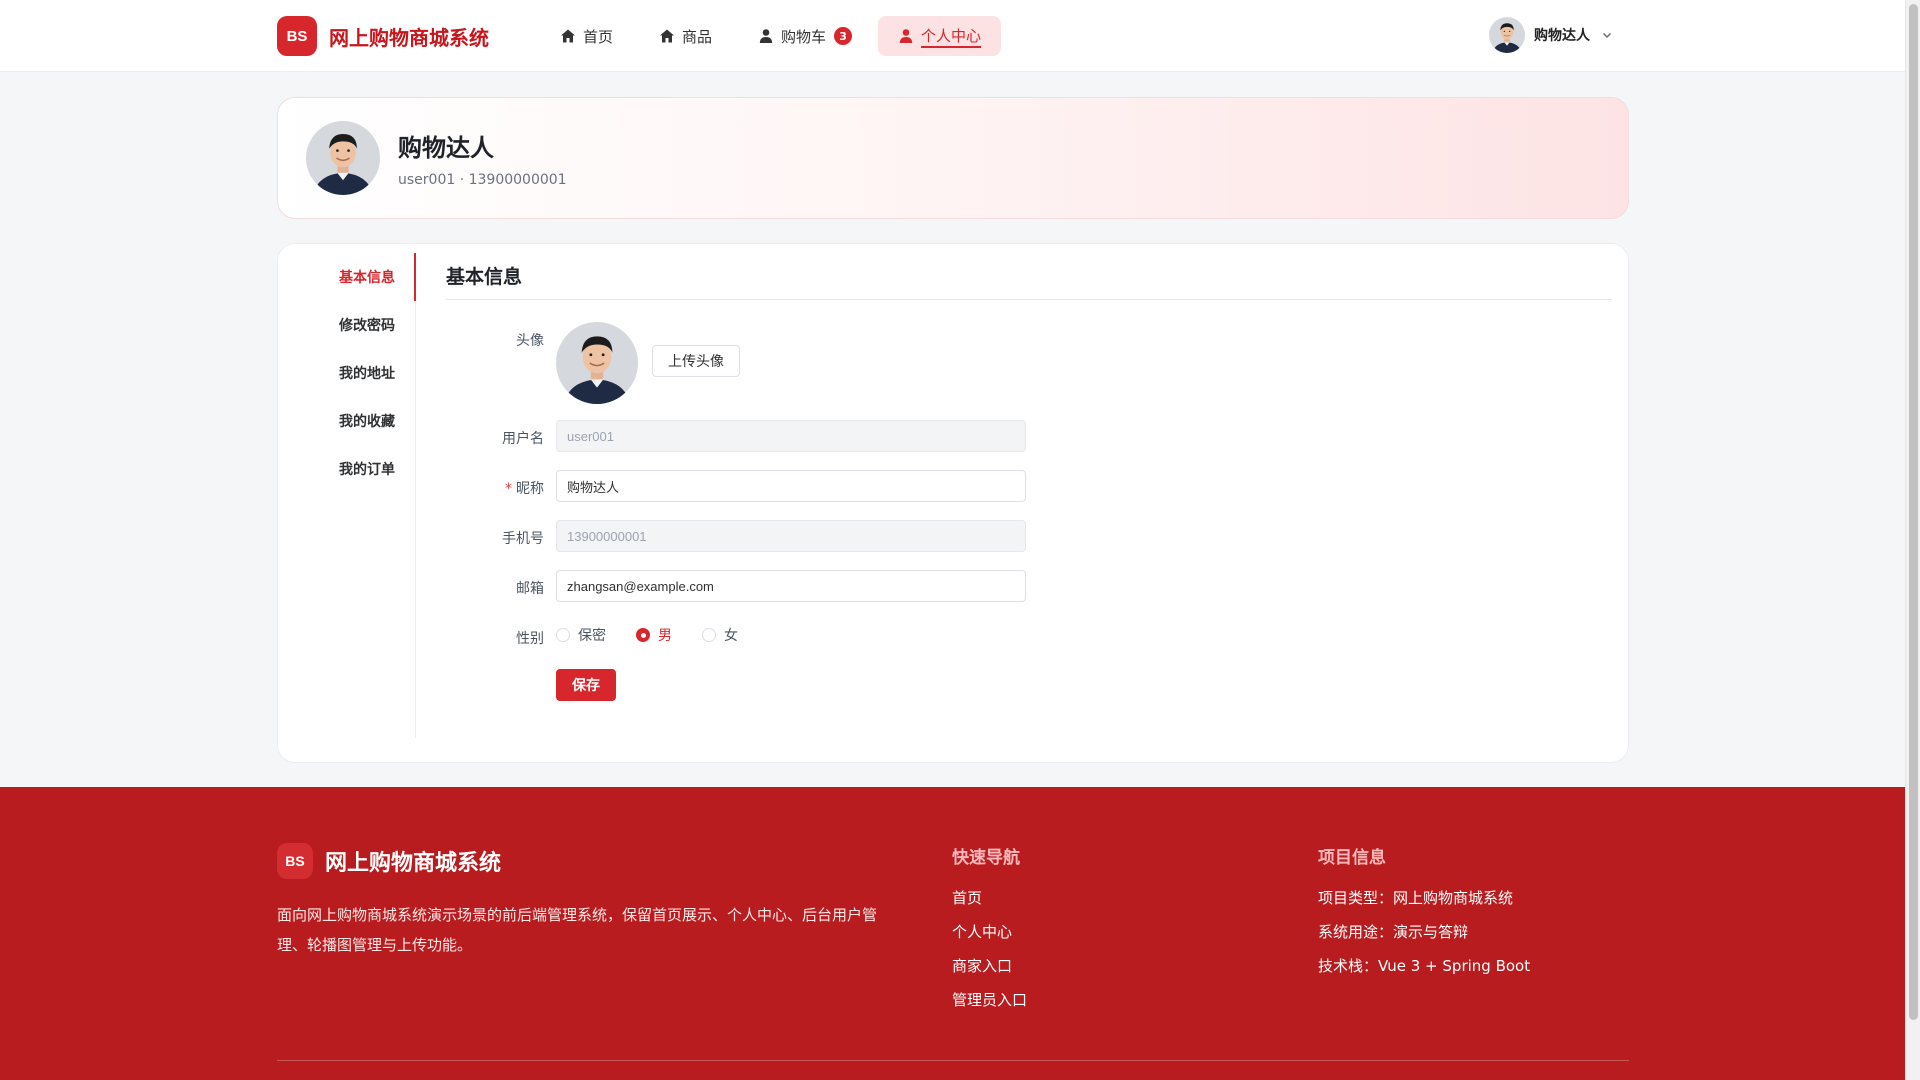  Describe the element at coordinates (1562, 36) in the screenshot. I see `header-user-name: 购物达人` at that location.